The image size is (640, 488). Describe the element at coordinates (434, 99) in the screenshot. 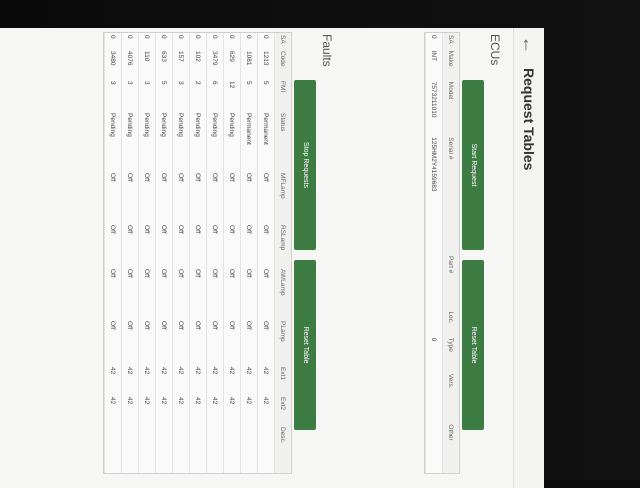

I see `ecu-cell: 7573211010` at that location.